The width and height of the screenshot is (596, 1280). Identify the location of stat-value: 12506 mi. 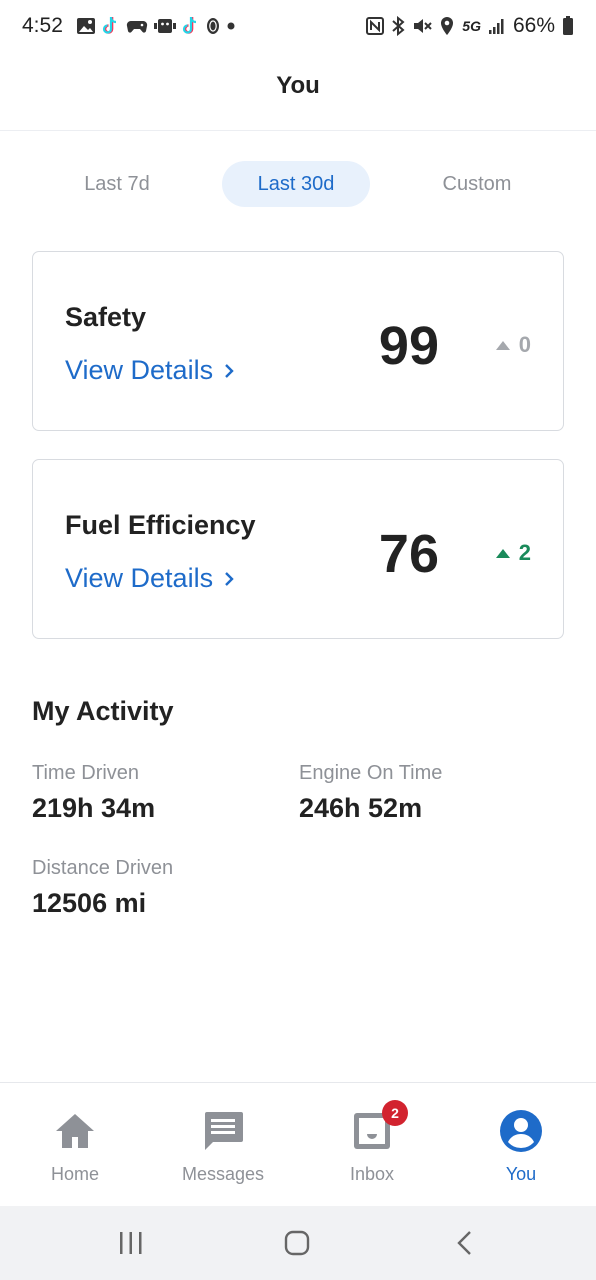
(89, 903).